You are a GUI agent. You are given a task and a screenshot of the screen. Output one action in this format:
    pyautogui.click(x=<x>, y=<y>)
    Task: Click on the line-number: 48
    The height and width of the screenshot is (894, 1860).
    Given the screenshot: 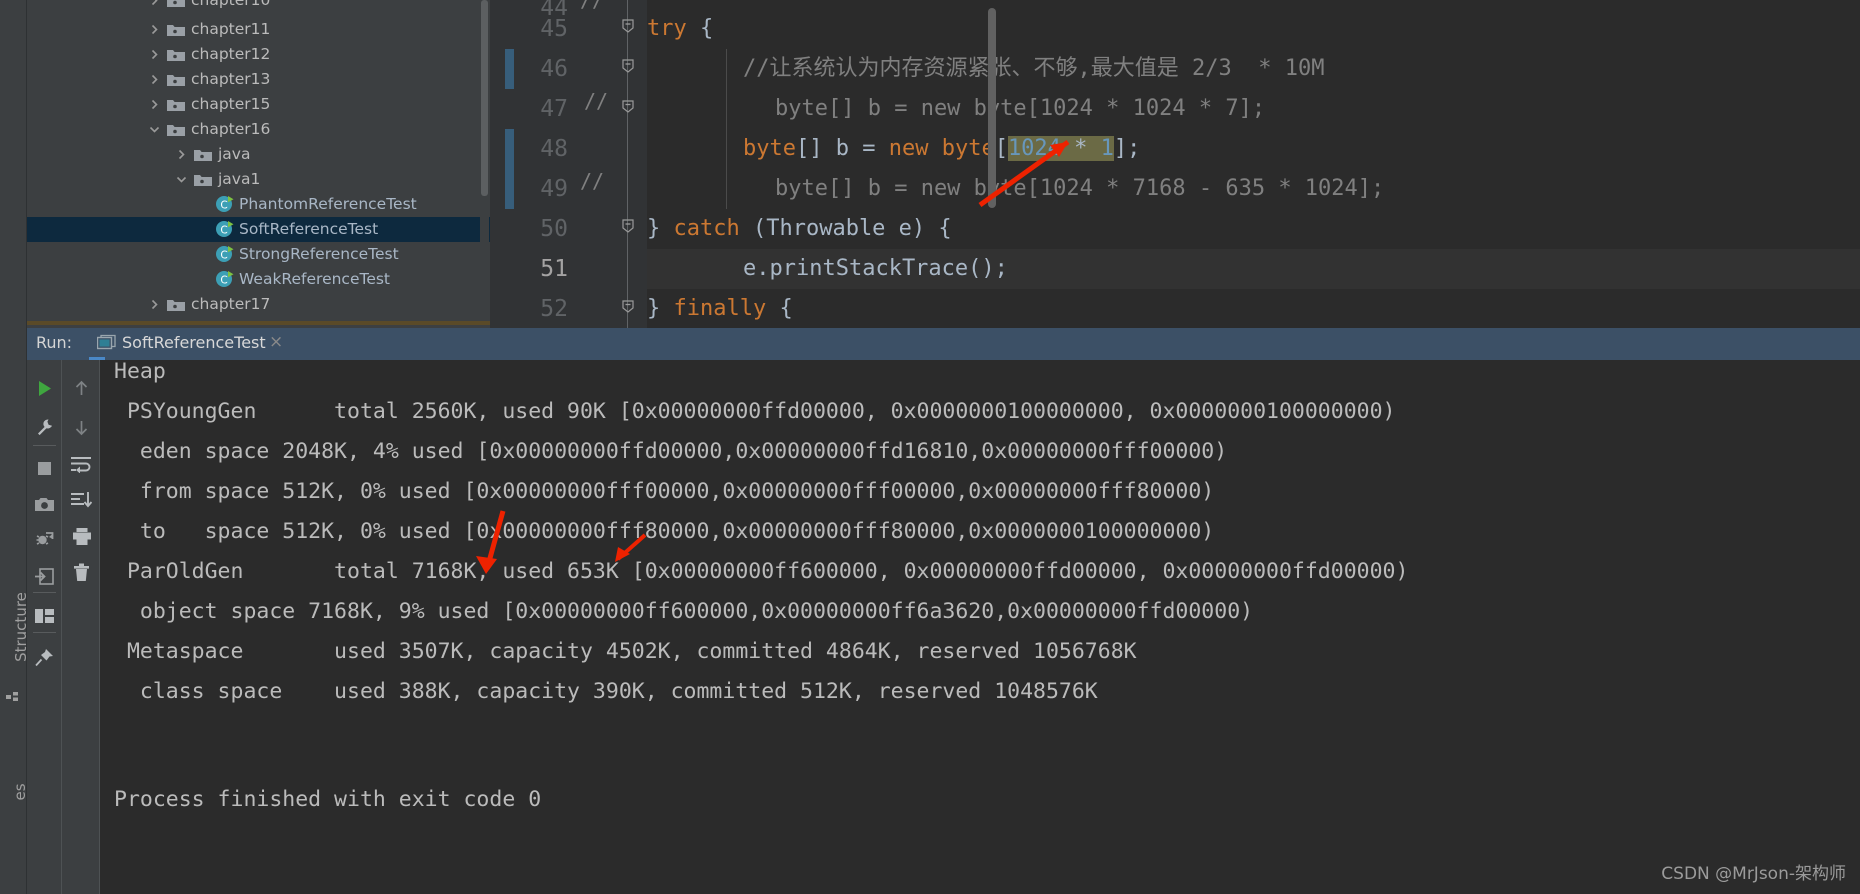 What is the action you would take?
    pyautogui.click(x=554, y=149)
    